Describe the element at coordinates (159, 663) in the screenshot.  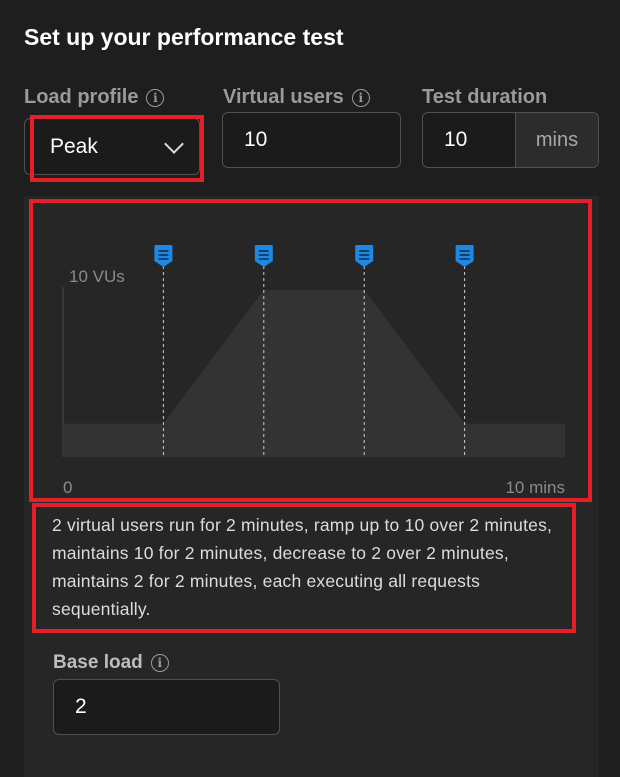
I see `info-icon: i` at that location.